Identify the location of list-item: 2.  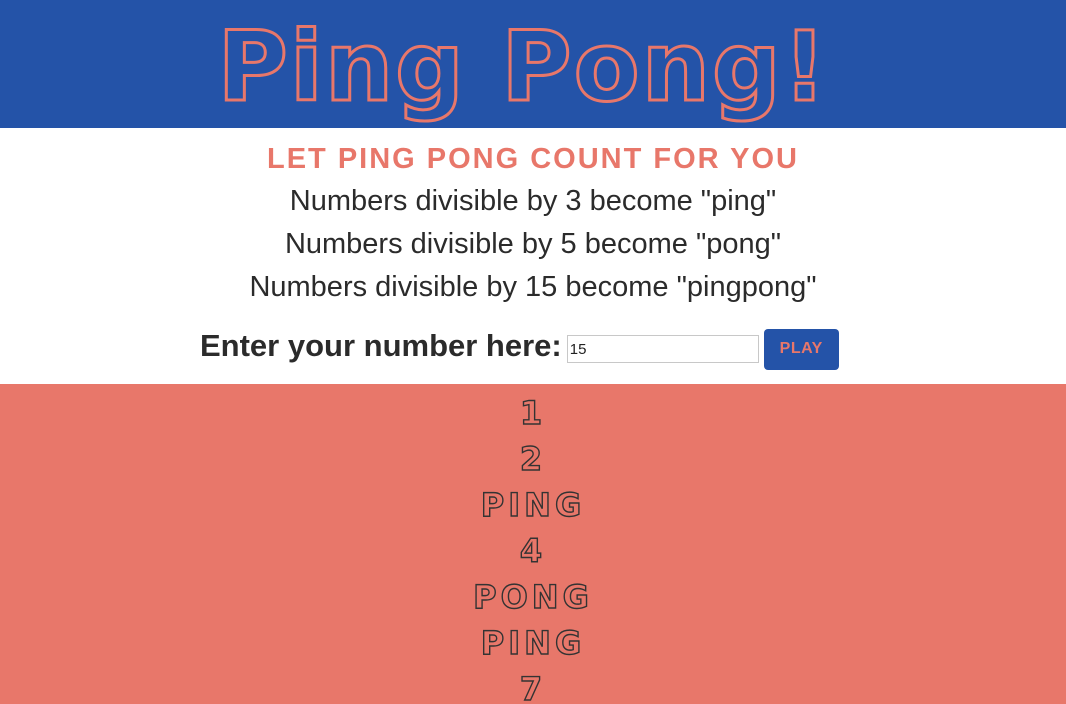
(533, 459).